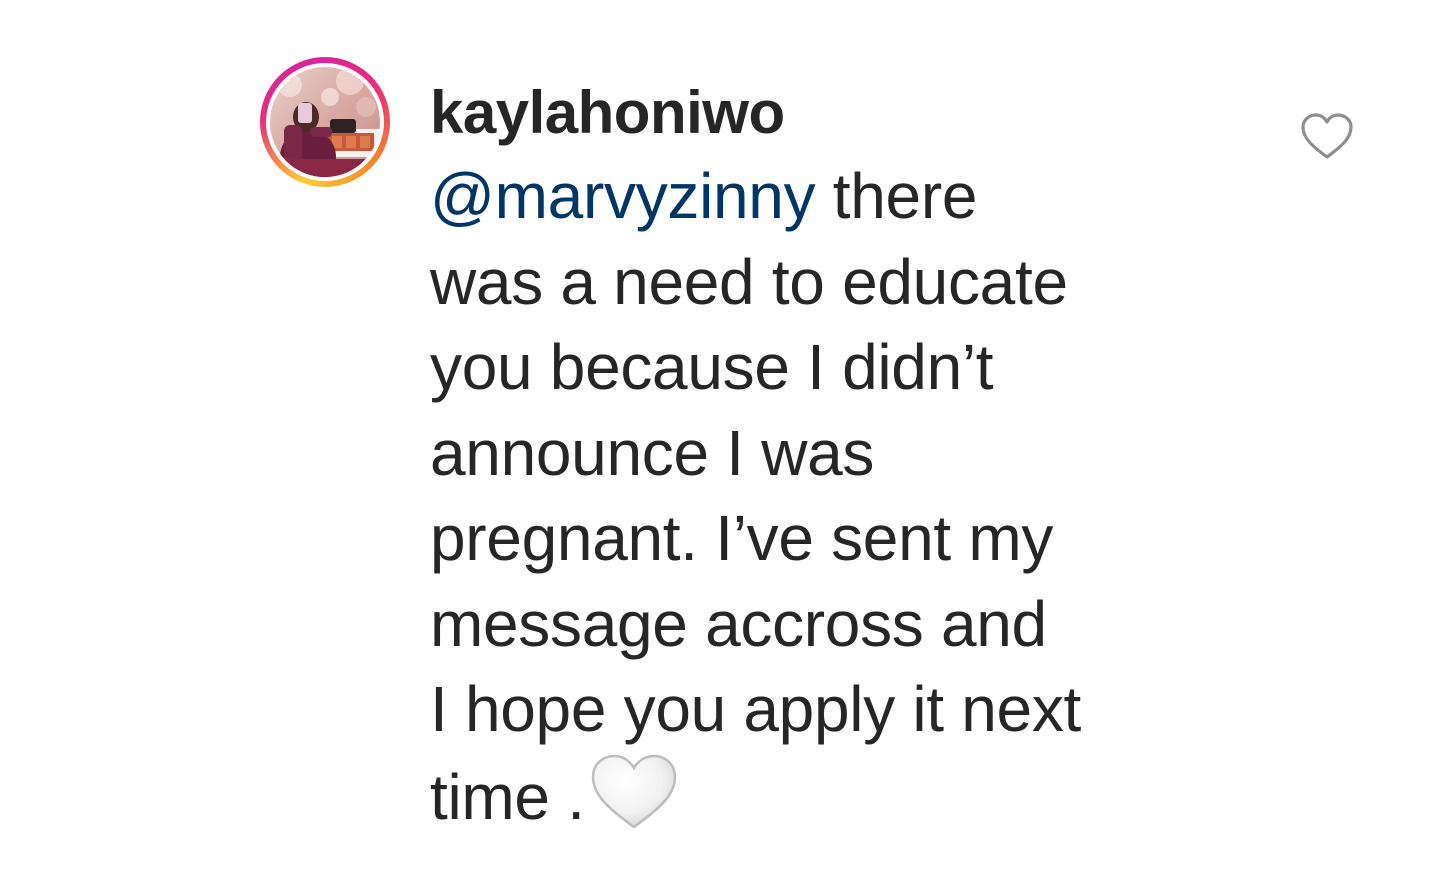  I want to click on comment-line: message accross and, so click(738, 623).